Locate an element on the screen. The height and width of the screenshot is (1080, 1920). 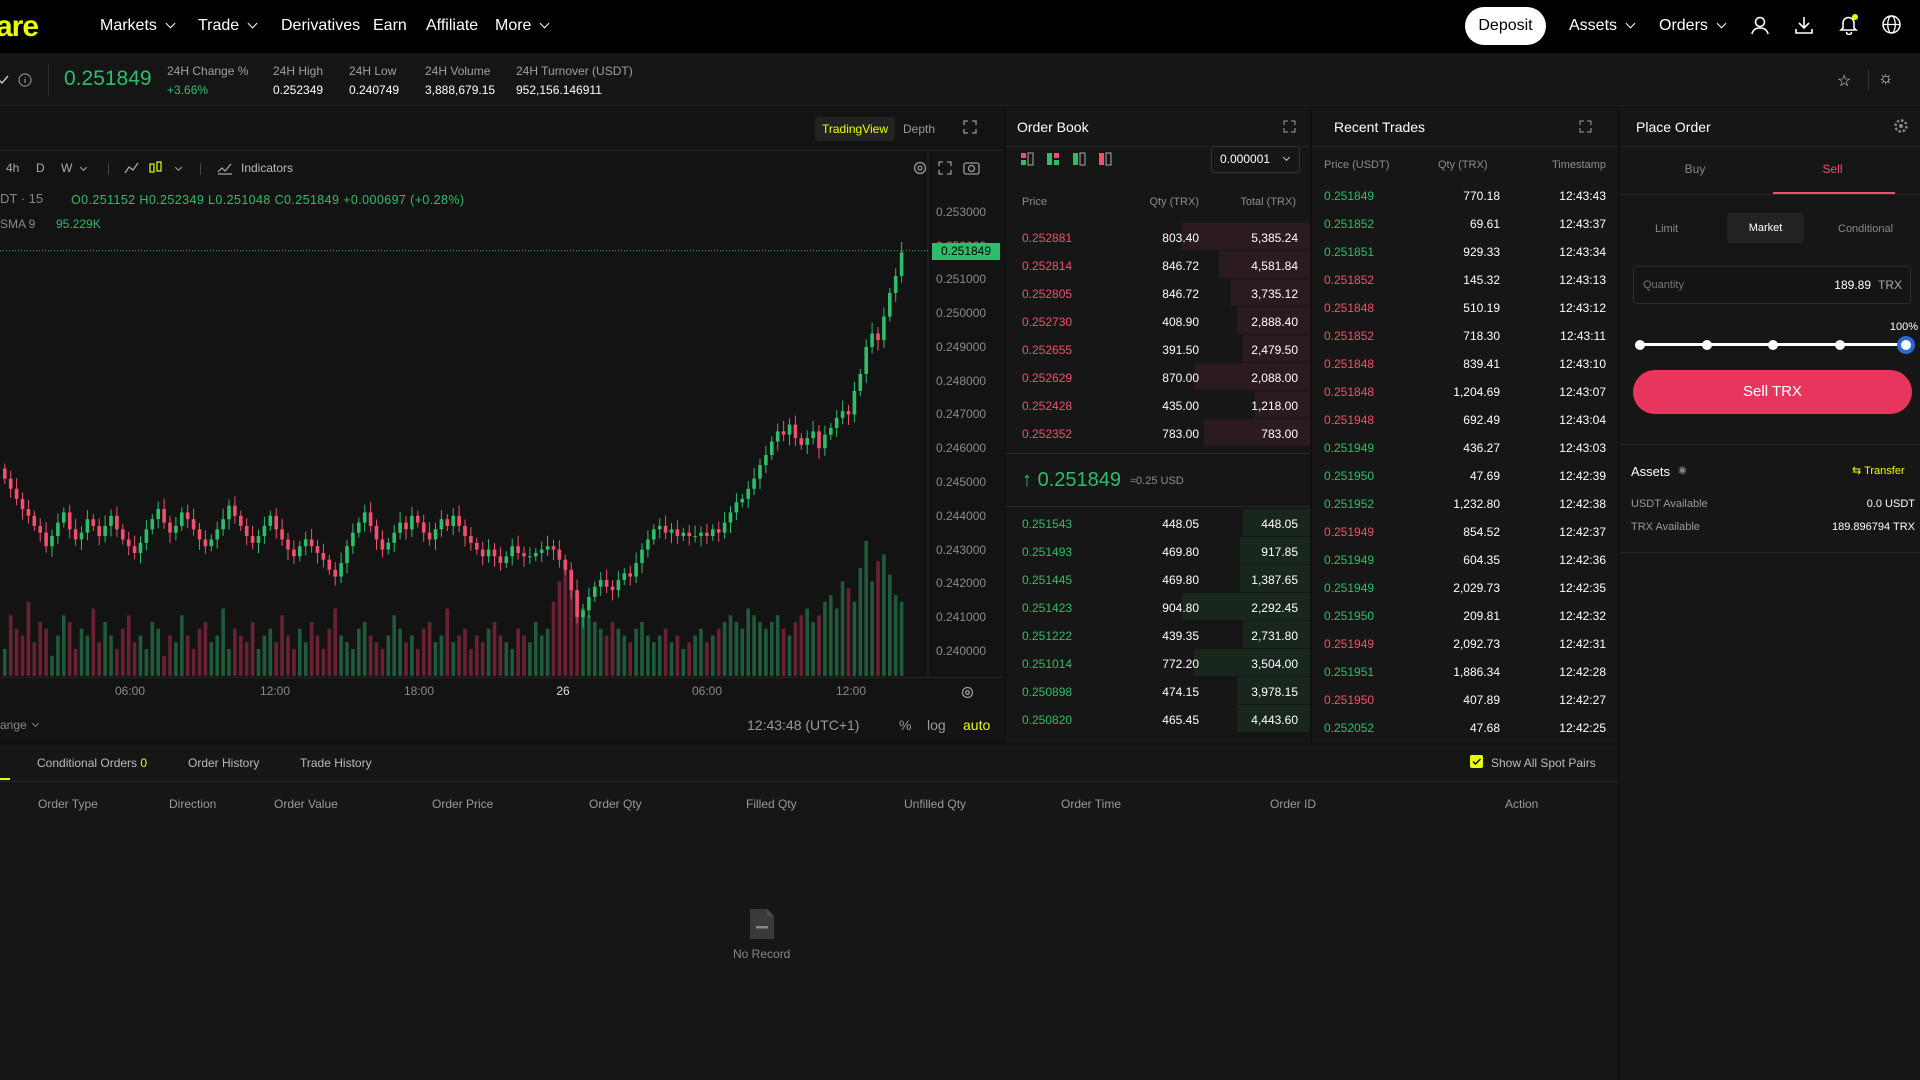
ask-row: 0.252629 870.00 2,088.00 is located at coordinates (1158, 377).